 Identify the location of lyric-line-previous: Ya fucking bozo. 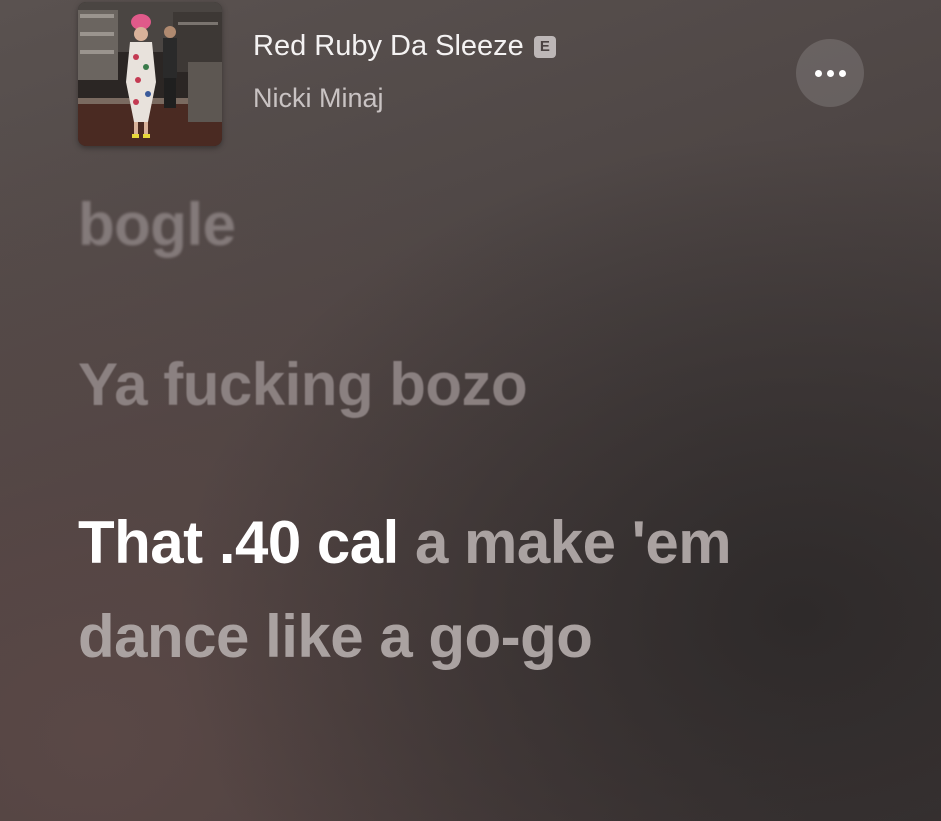
(303, 384).